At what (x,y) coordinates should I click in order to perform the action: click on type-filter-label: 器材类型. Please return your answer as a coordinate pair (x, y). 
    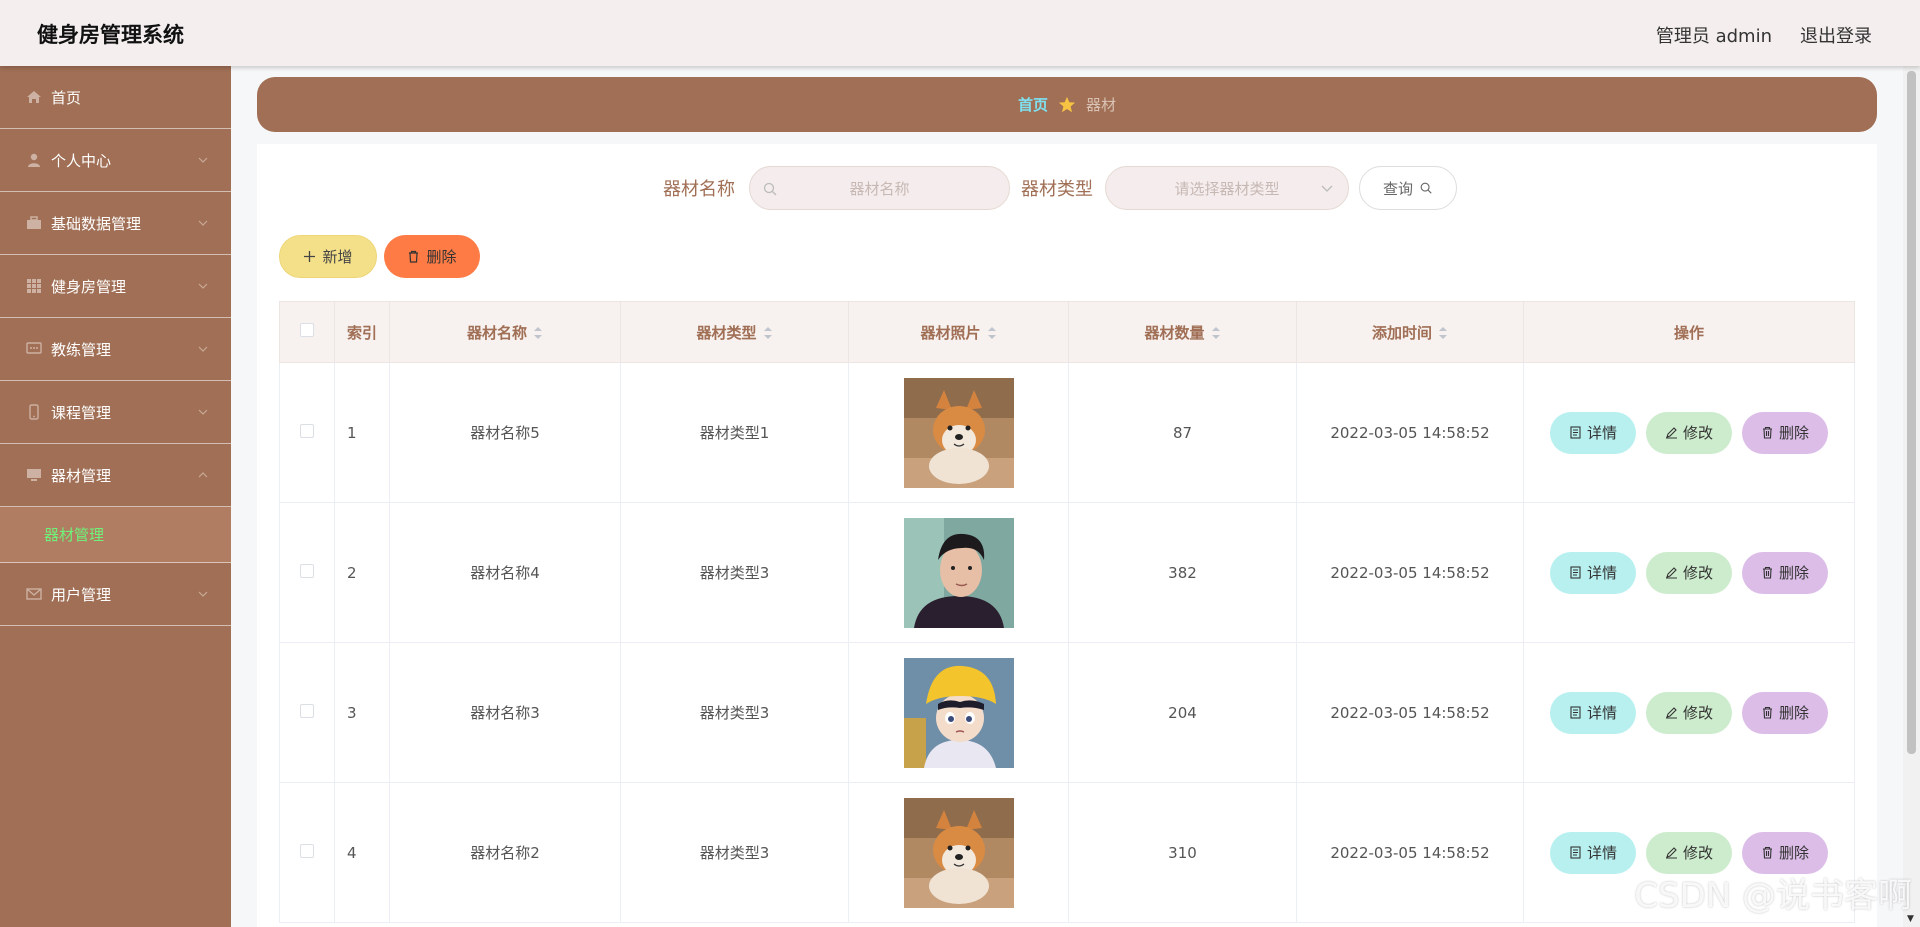
    Looking at the image, I should click on (1057, 189).